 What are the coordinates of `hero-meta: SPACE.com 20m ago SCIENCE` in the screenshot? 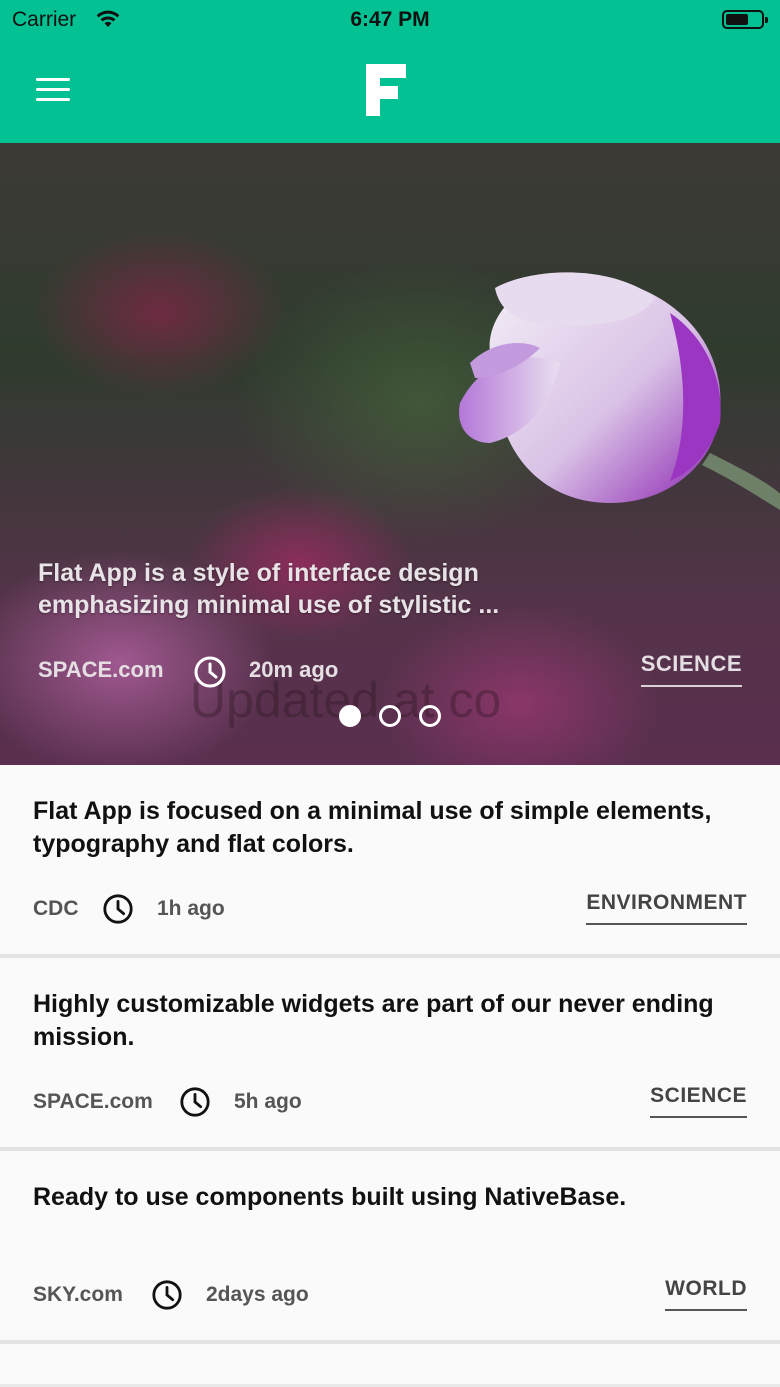 It's located at (390, 669).